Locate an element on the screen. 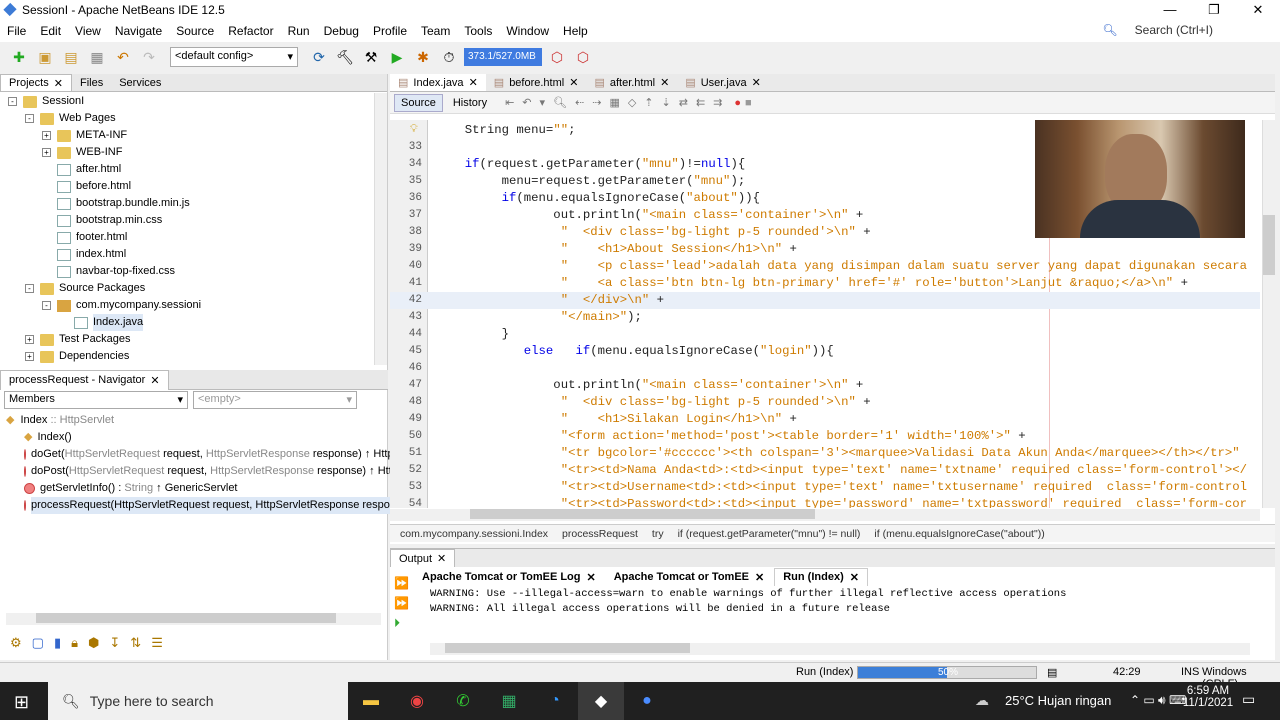  windows-start-icon: ⊞ is located at coordinates (21, 702).